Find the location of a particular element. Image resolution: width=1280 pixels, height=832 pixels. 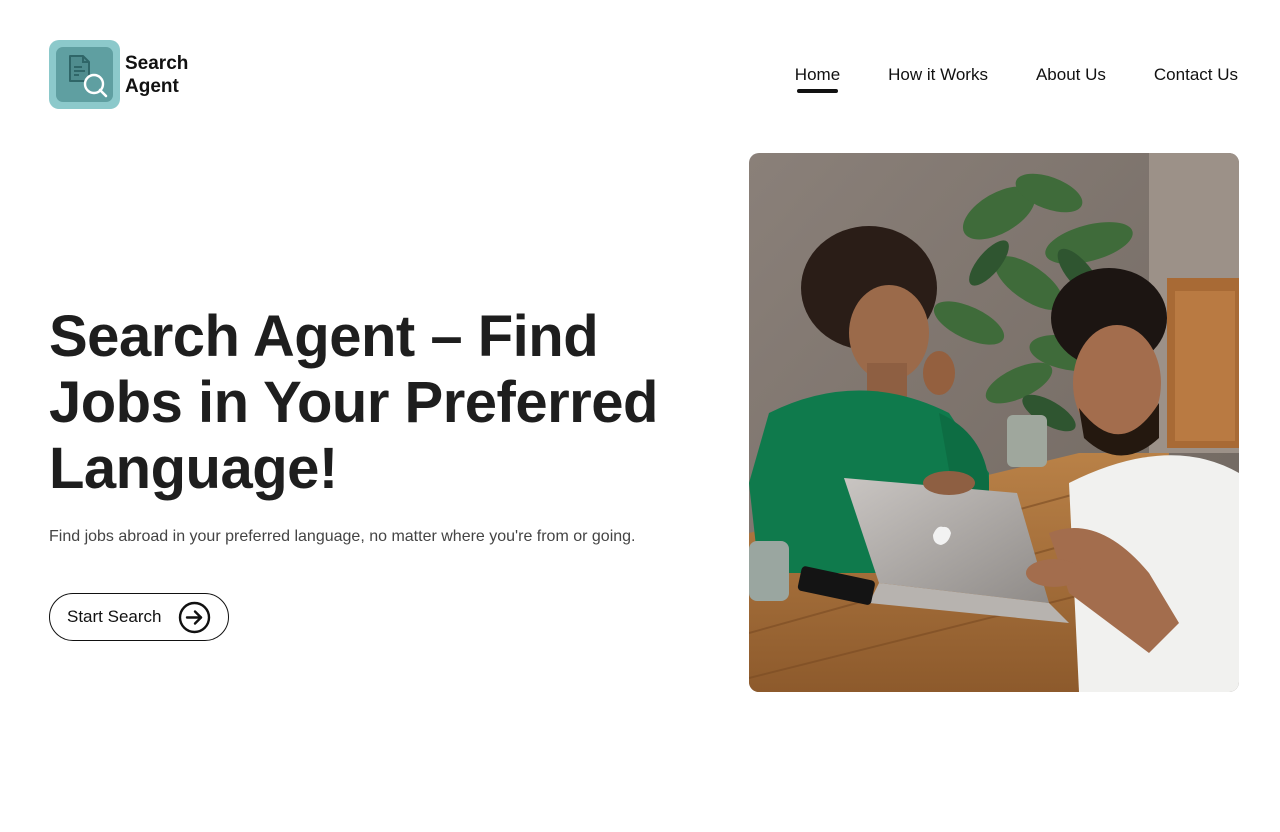

start-search-button: Start Search is located at coordinates (139, 617).